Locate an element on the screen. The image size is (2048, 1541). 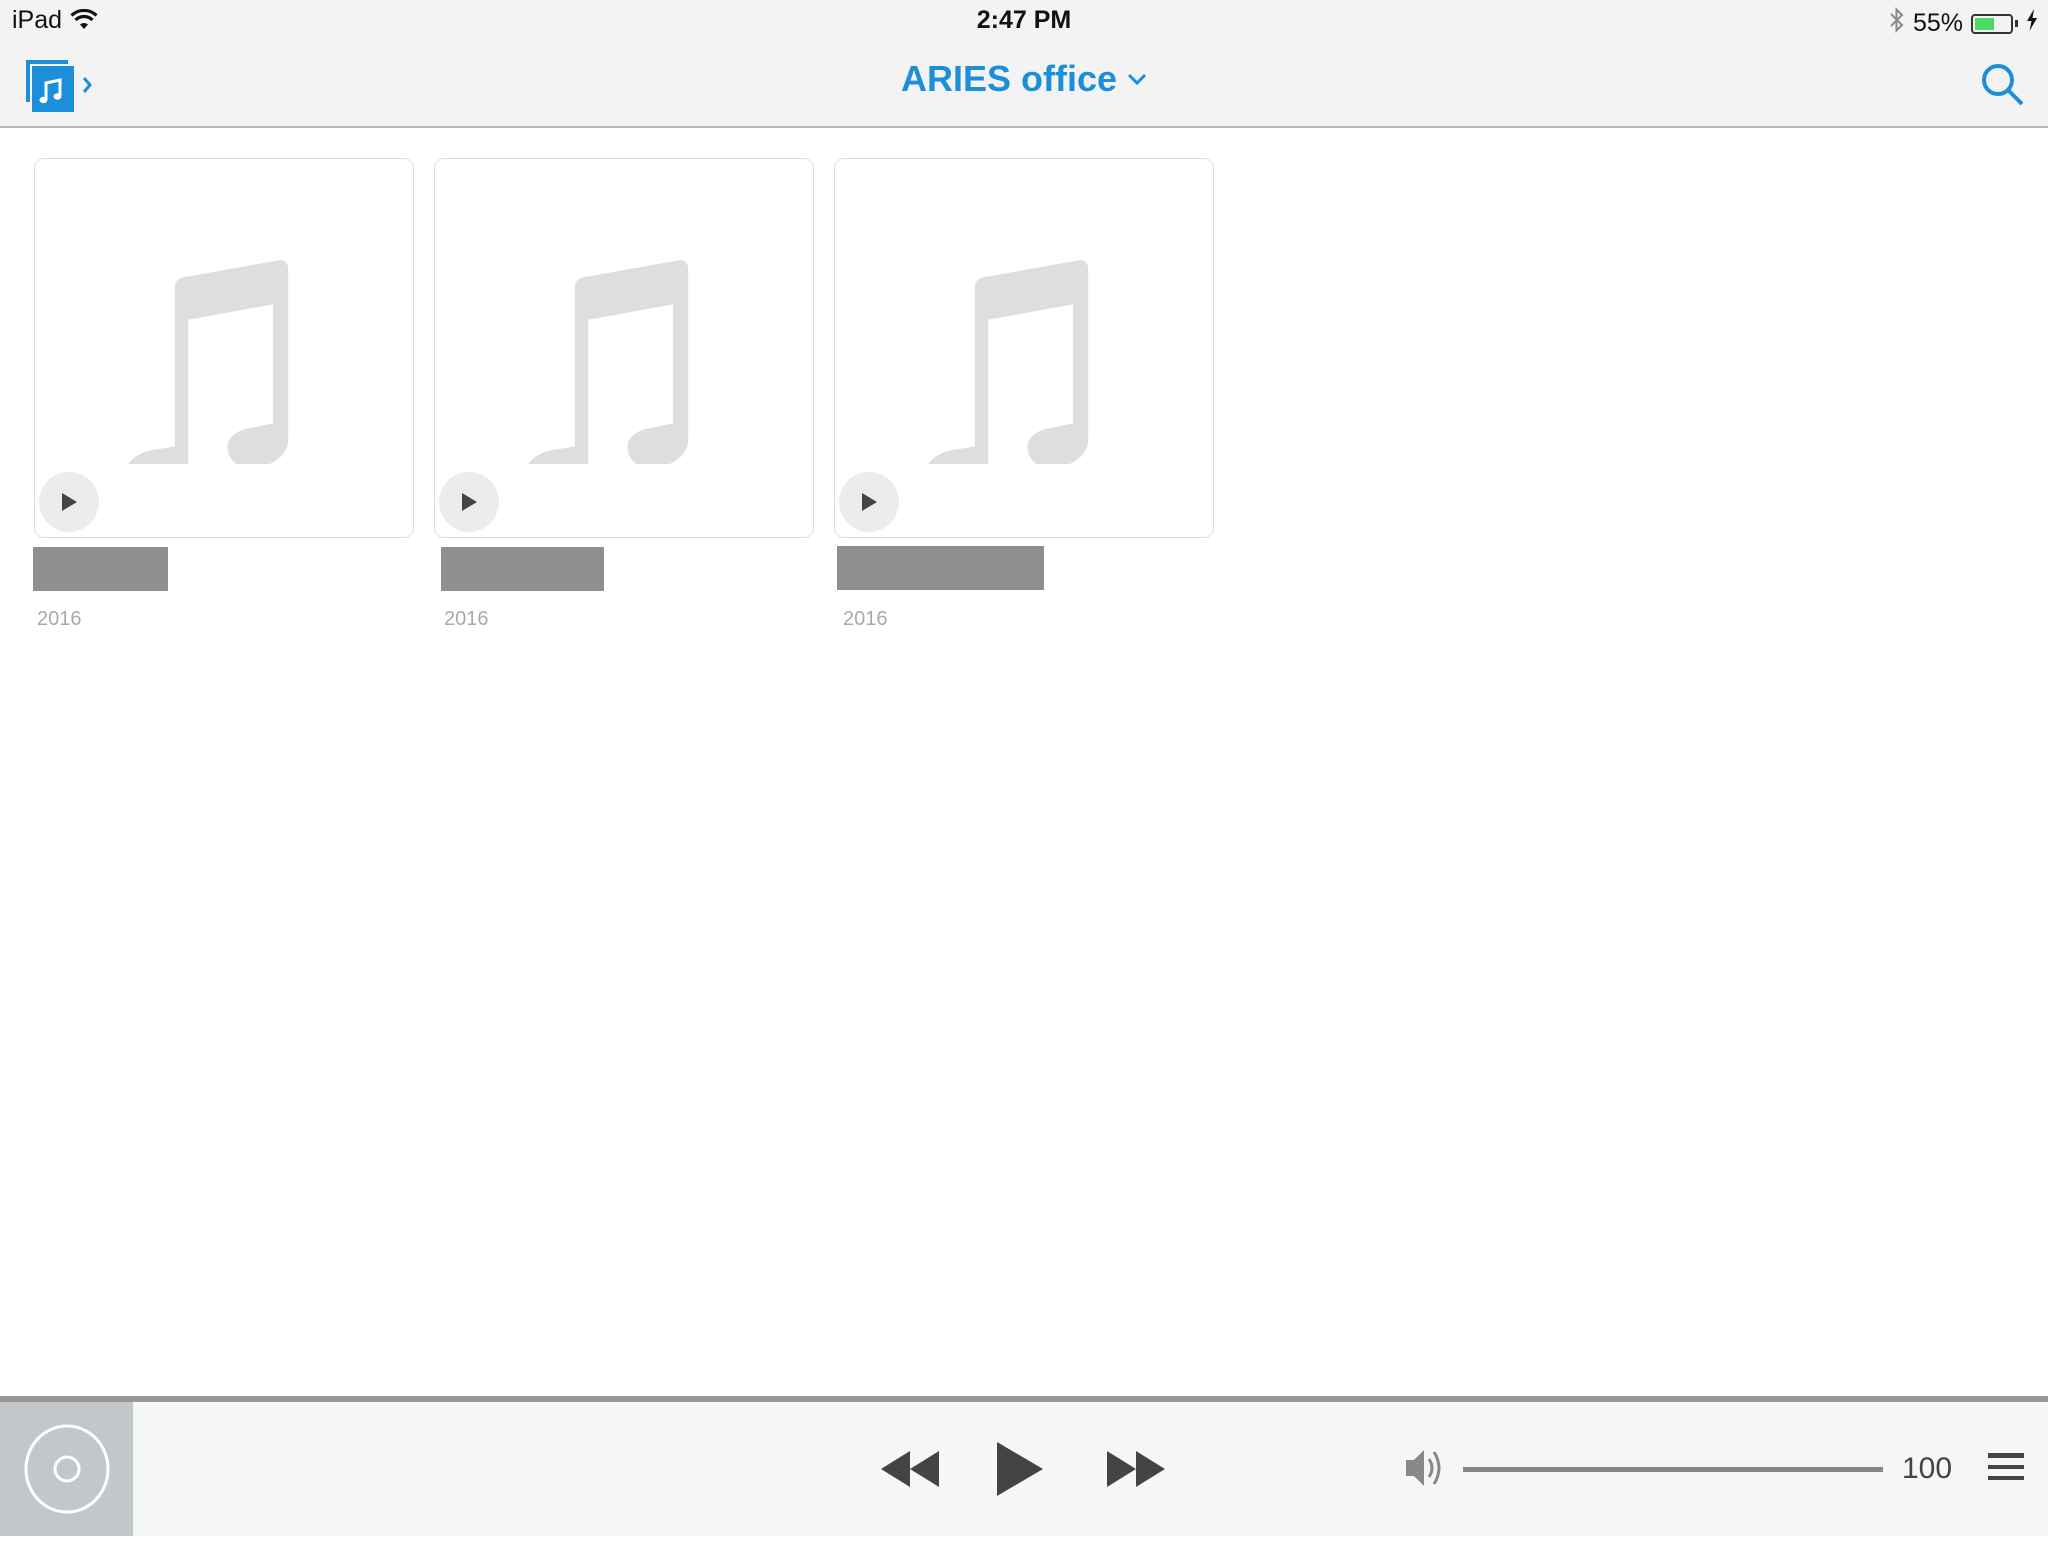
bluetooth-icon is located at coordinates (1897, 23).